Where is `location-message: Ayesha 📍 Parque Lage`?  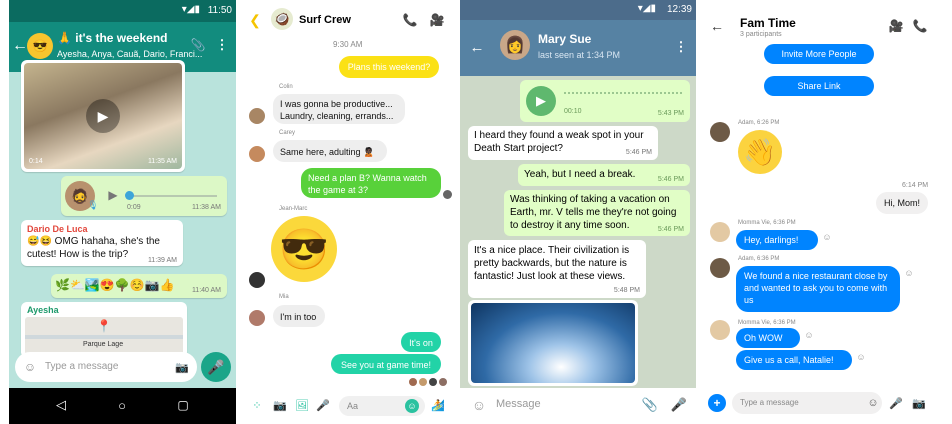 location-message: Ayesha 📍 Parque Lage is located at coordinates (104, 330).